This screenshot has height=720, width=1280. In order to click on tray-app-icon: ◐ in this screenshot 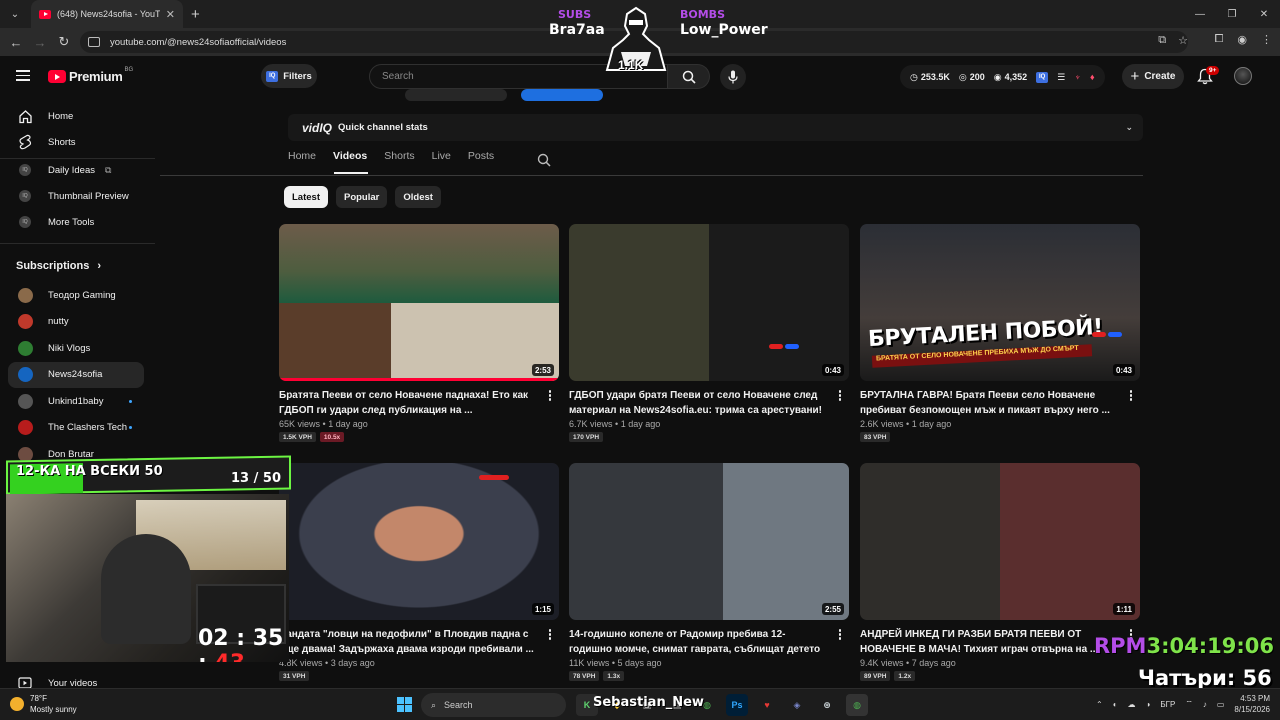, I will do `click(1115, 704)`.